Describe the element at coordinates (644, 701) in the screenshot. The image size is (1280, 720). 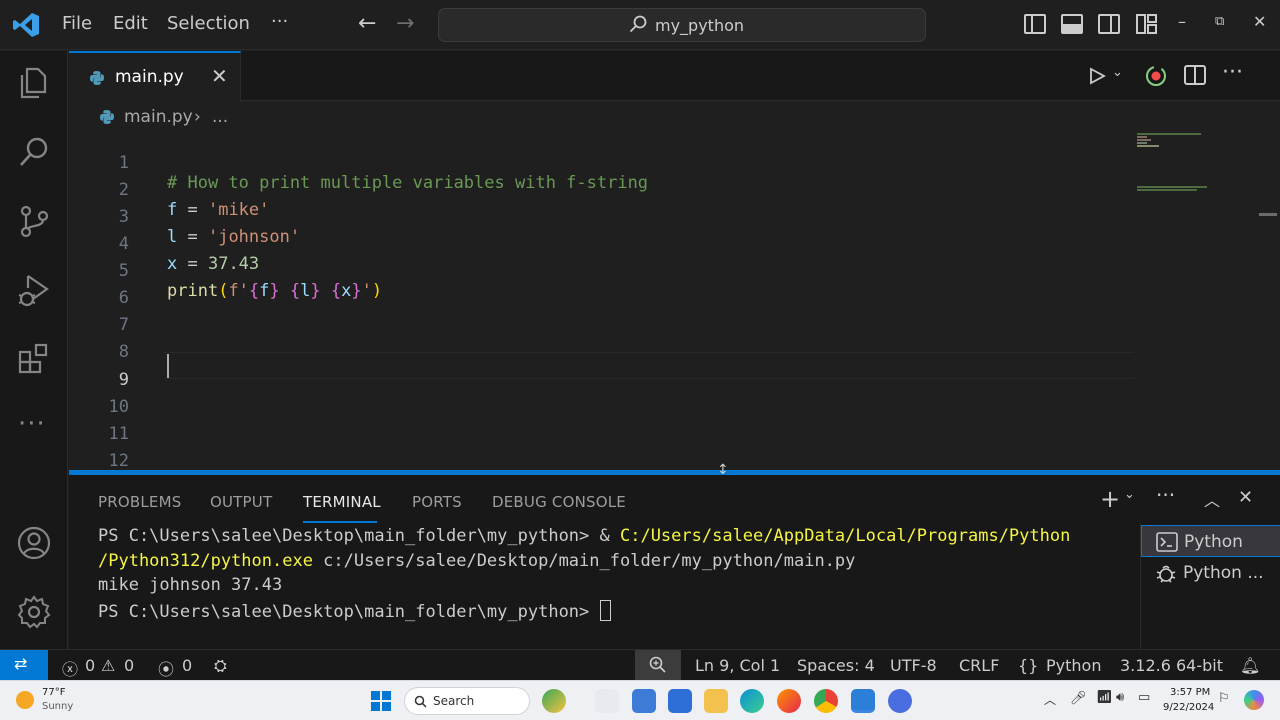
I see `mail-app-icon` at that location.